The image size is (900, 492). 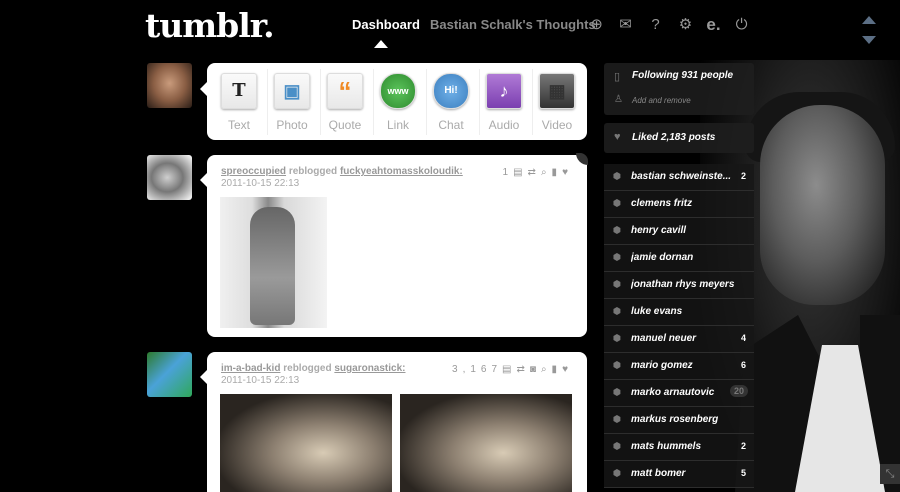 I want to click on tag-item: ⬢ manuel neuer 4, so click(x=679, y=339).